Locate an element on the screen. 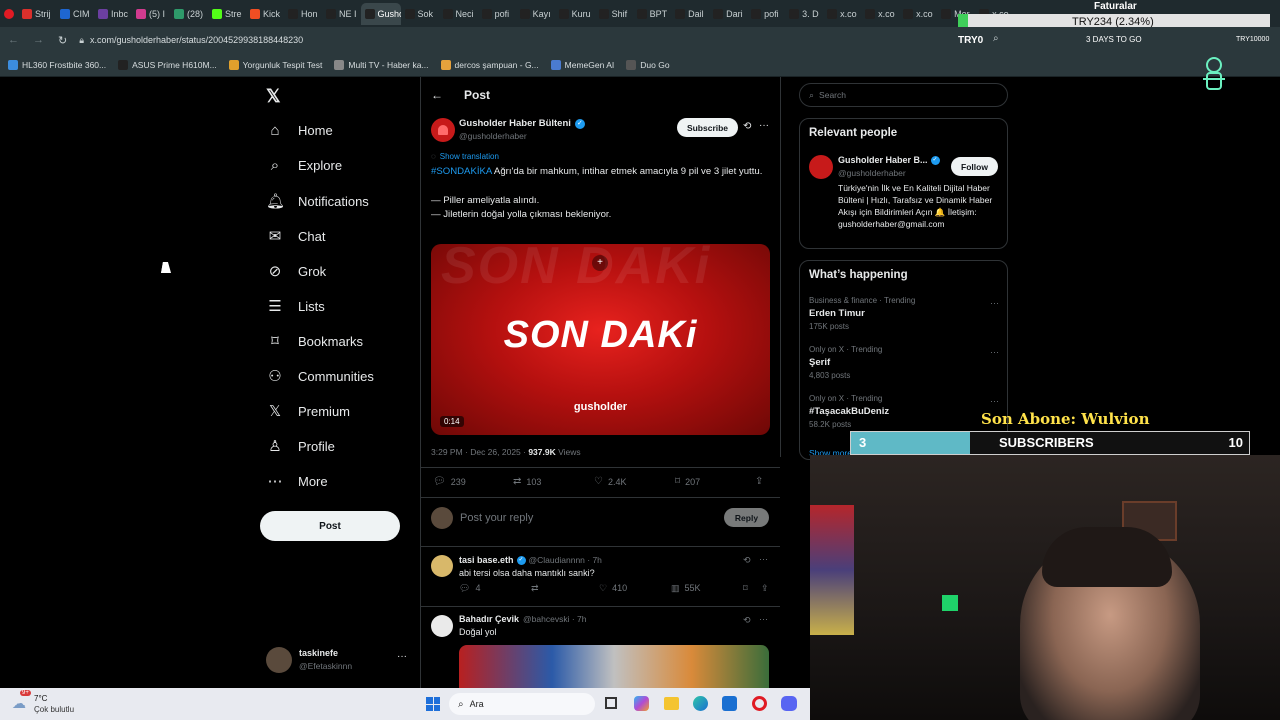 The width and height of the screenshot is (1280, 720). post-timestamp: 3:29 PM · Dec 26, 2025 · is located at coordinates (479, 452).